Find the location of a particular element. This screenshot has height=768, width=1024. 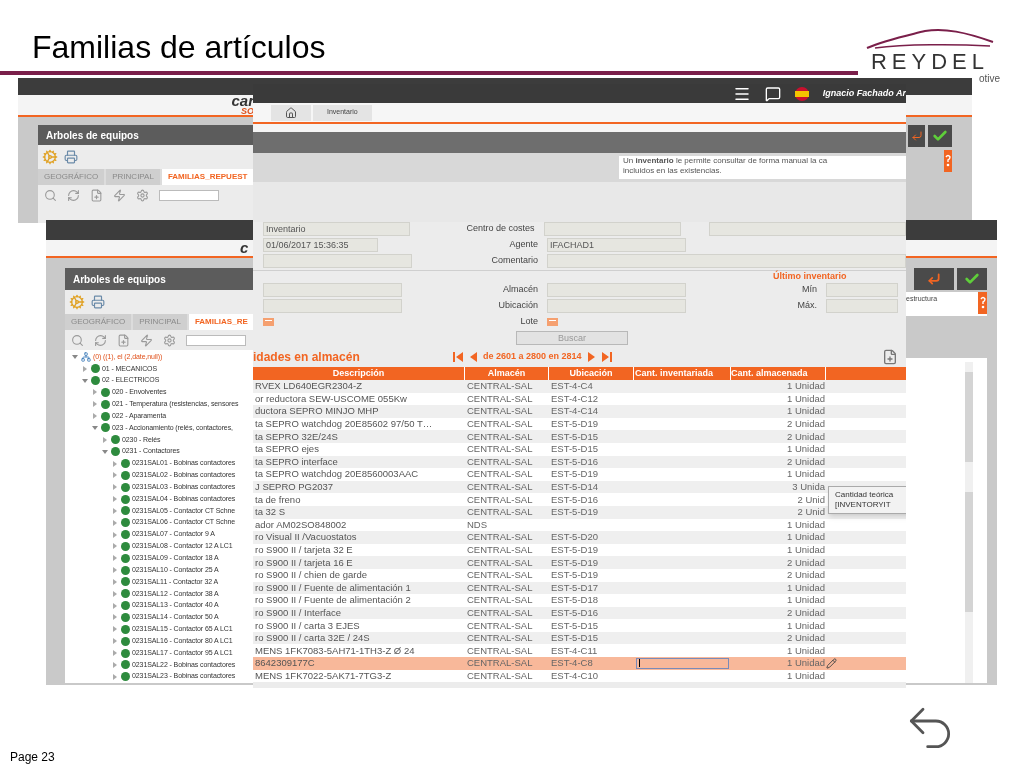

table-cell: 3 Unida is located at coordinates (808, 487).